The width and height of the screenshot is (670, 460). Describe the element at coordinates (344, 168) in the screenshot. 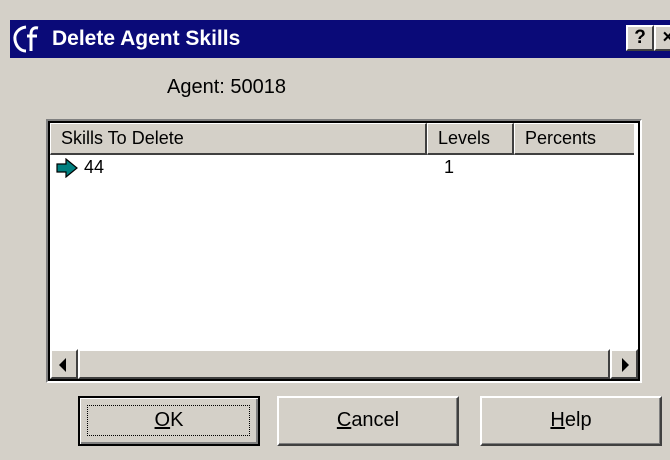

I see `list-item: 44 1` at that location.